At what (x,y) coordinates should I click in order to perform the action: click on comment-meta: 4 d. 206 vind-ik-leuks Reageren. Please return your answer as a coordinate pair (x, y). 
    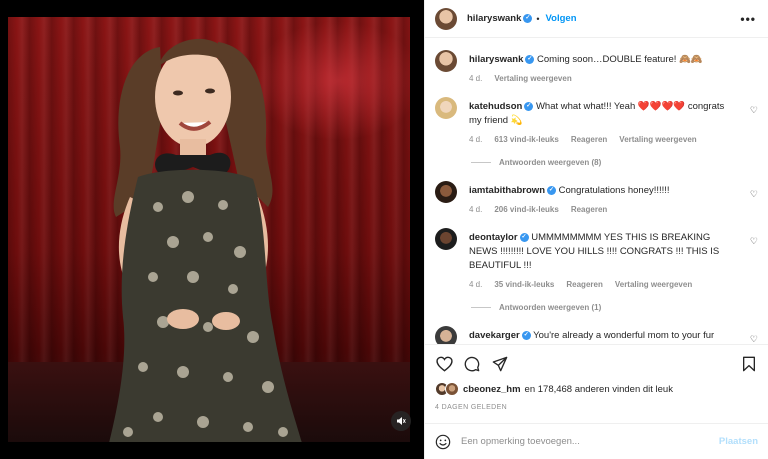
    Looking at the image, I should click on (601, 209).